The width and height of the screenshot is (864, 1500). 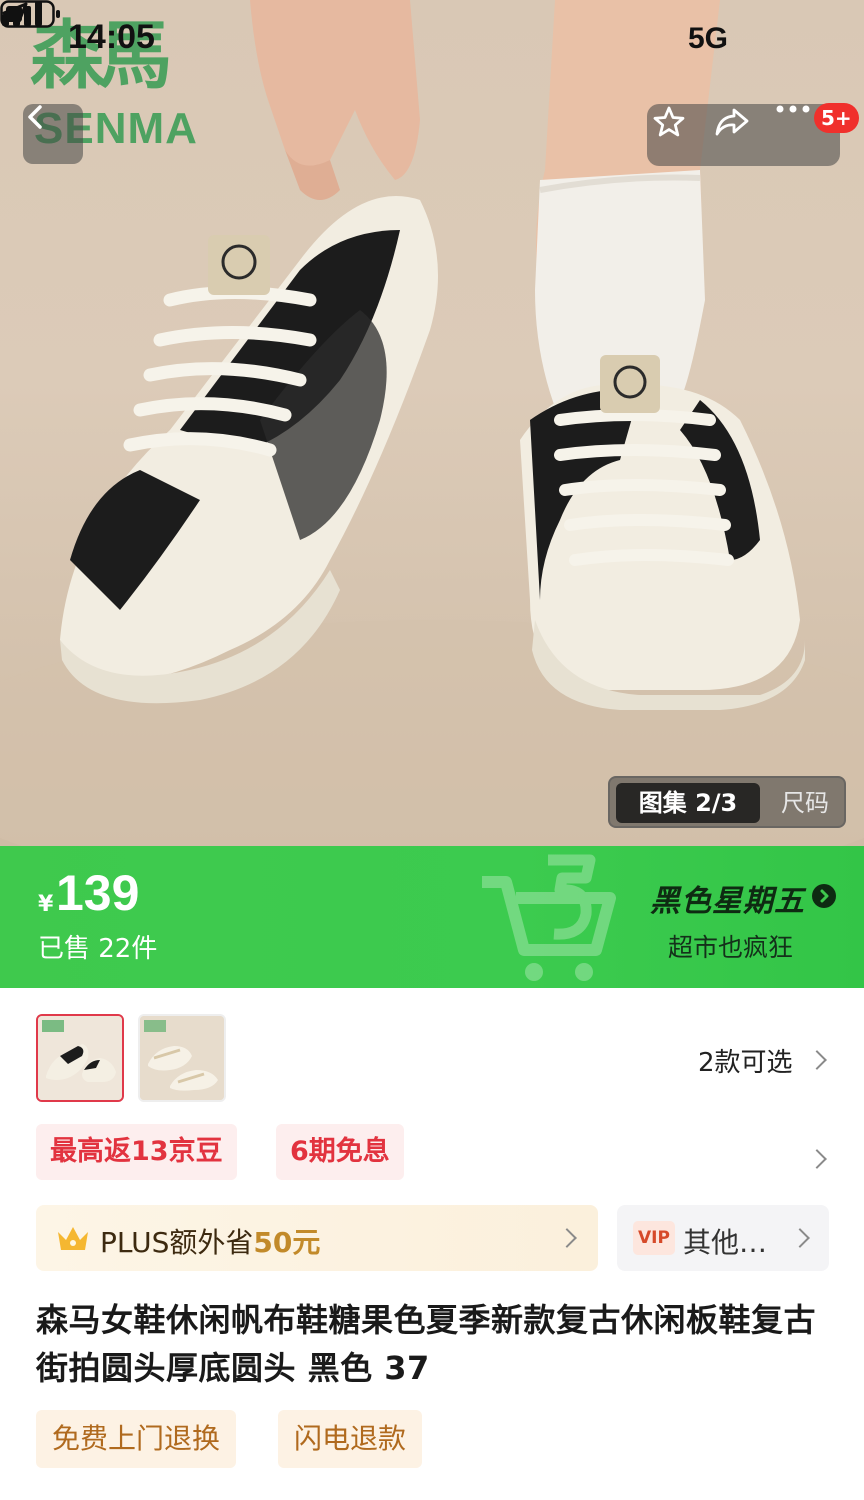 I want to click on promo-arrow-button, so click(x=824, y=896).